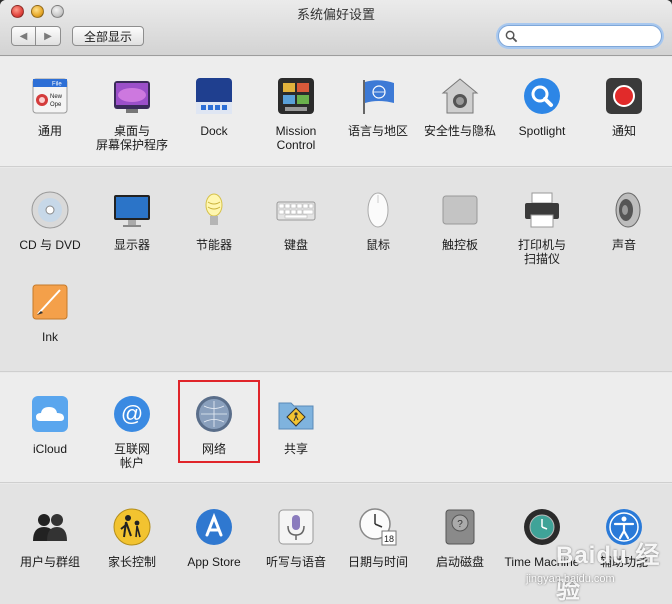  What do you see at coordinates (459, 131) in the screenshot?
I see `pref-label: 安全性与隐私` at bounding box center [459, 131].